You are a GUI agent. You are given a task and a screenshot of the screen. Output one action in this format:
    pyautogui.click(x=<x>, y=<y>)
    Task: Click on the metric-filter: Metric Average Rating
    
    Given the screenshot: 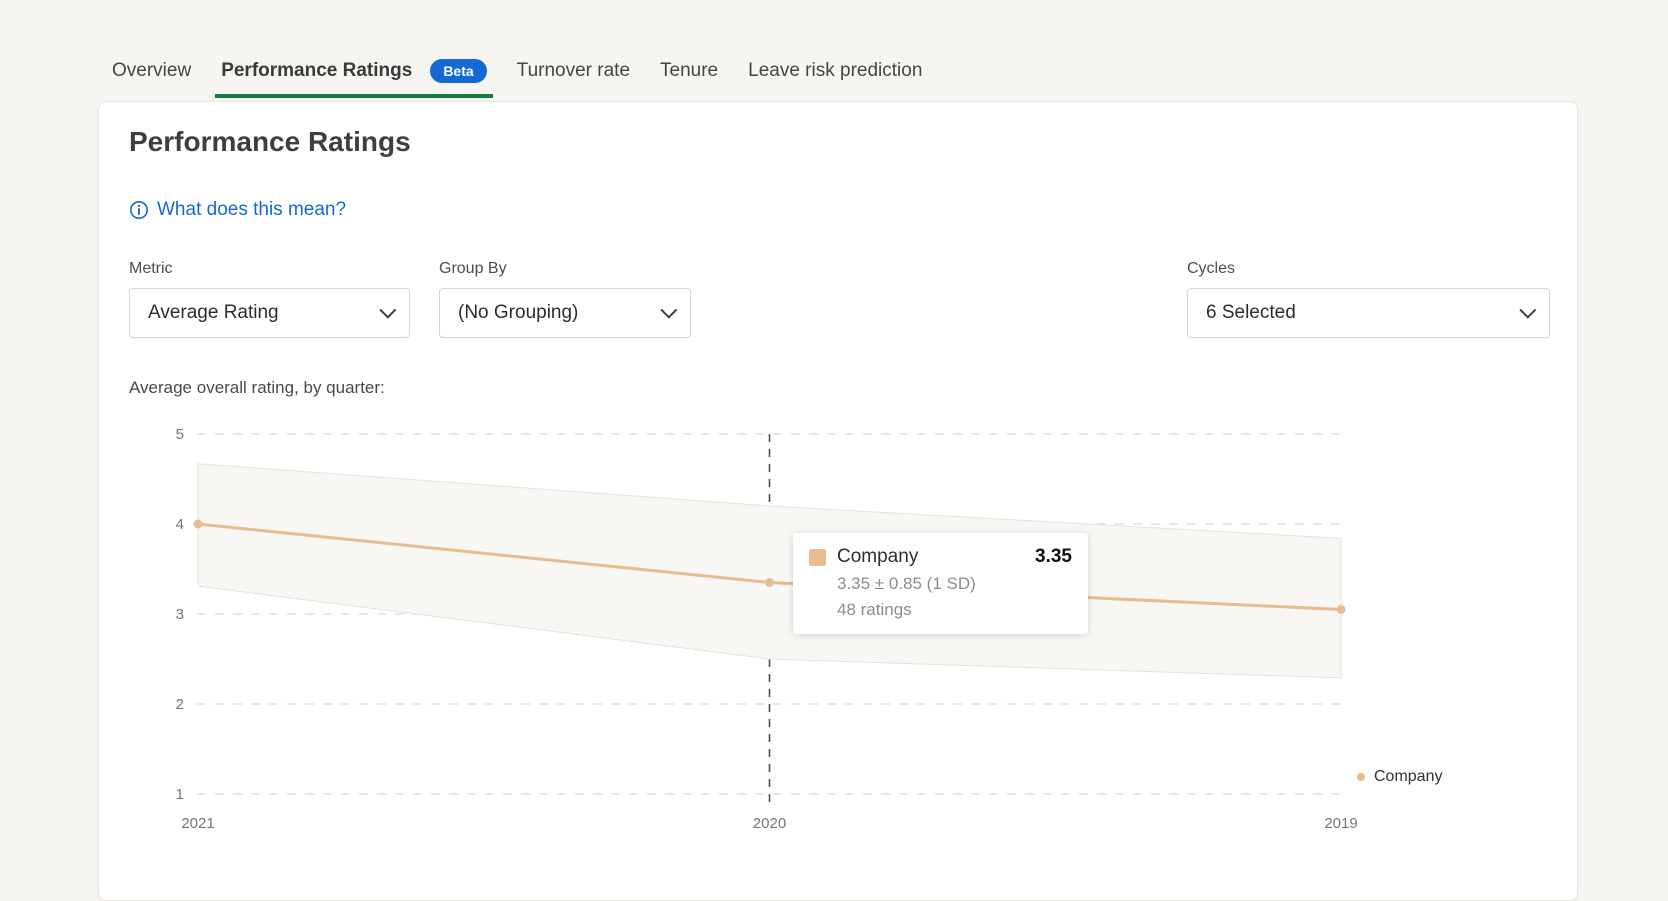 What is the action you would take?
    pyautogui.click(x=269, y=299)
    